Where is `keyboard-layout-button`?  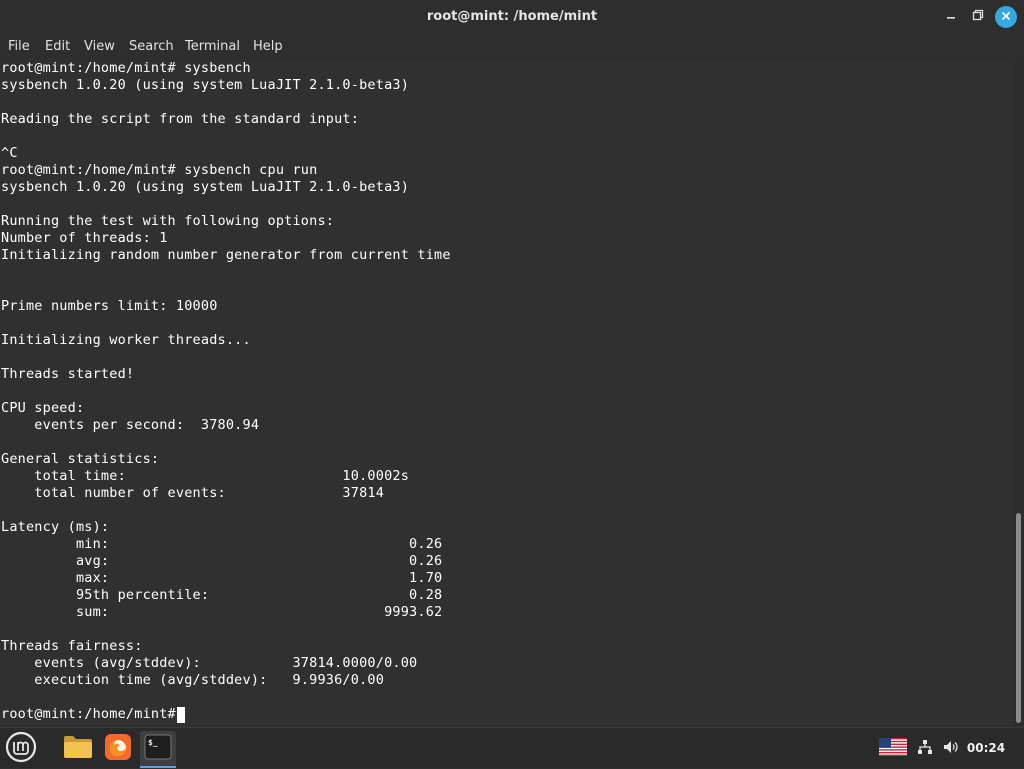
keyboard-layout-button is located at coordinates (893, 749).